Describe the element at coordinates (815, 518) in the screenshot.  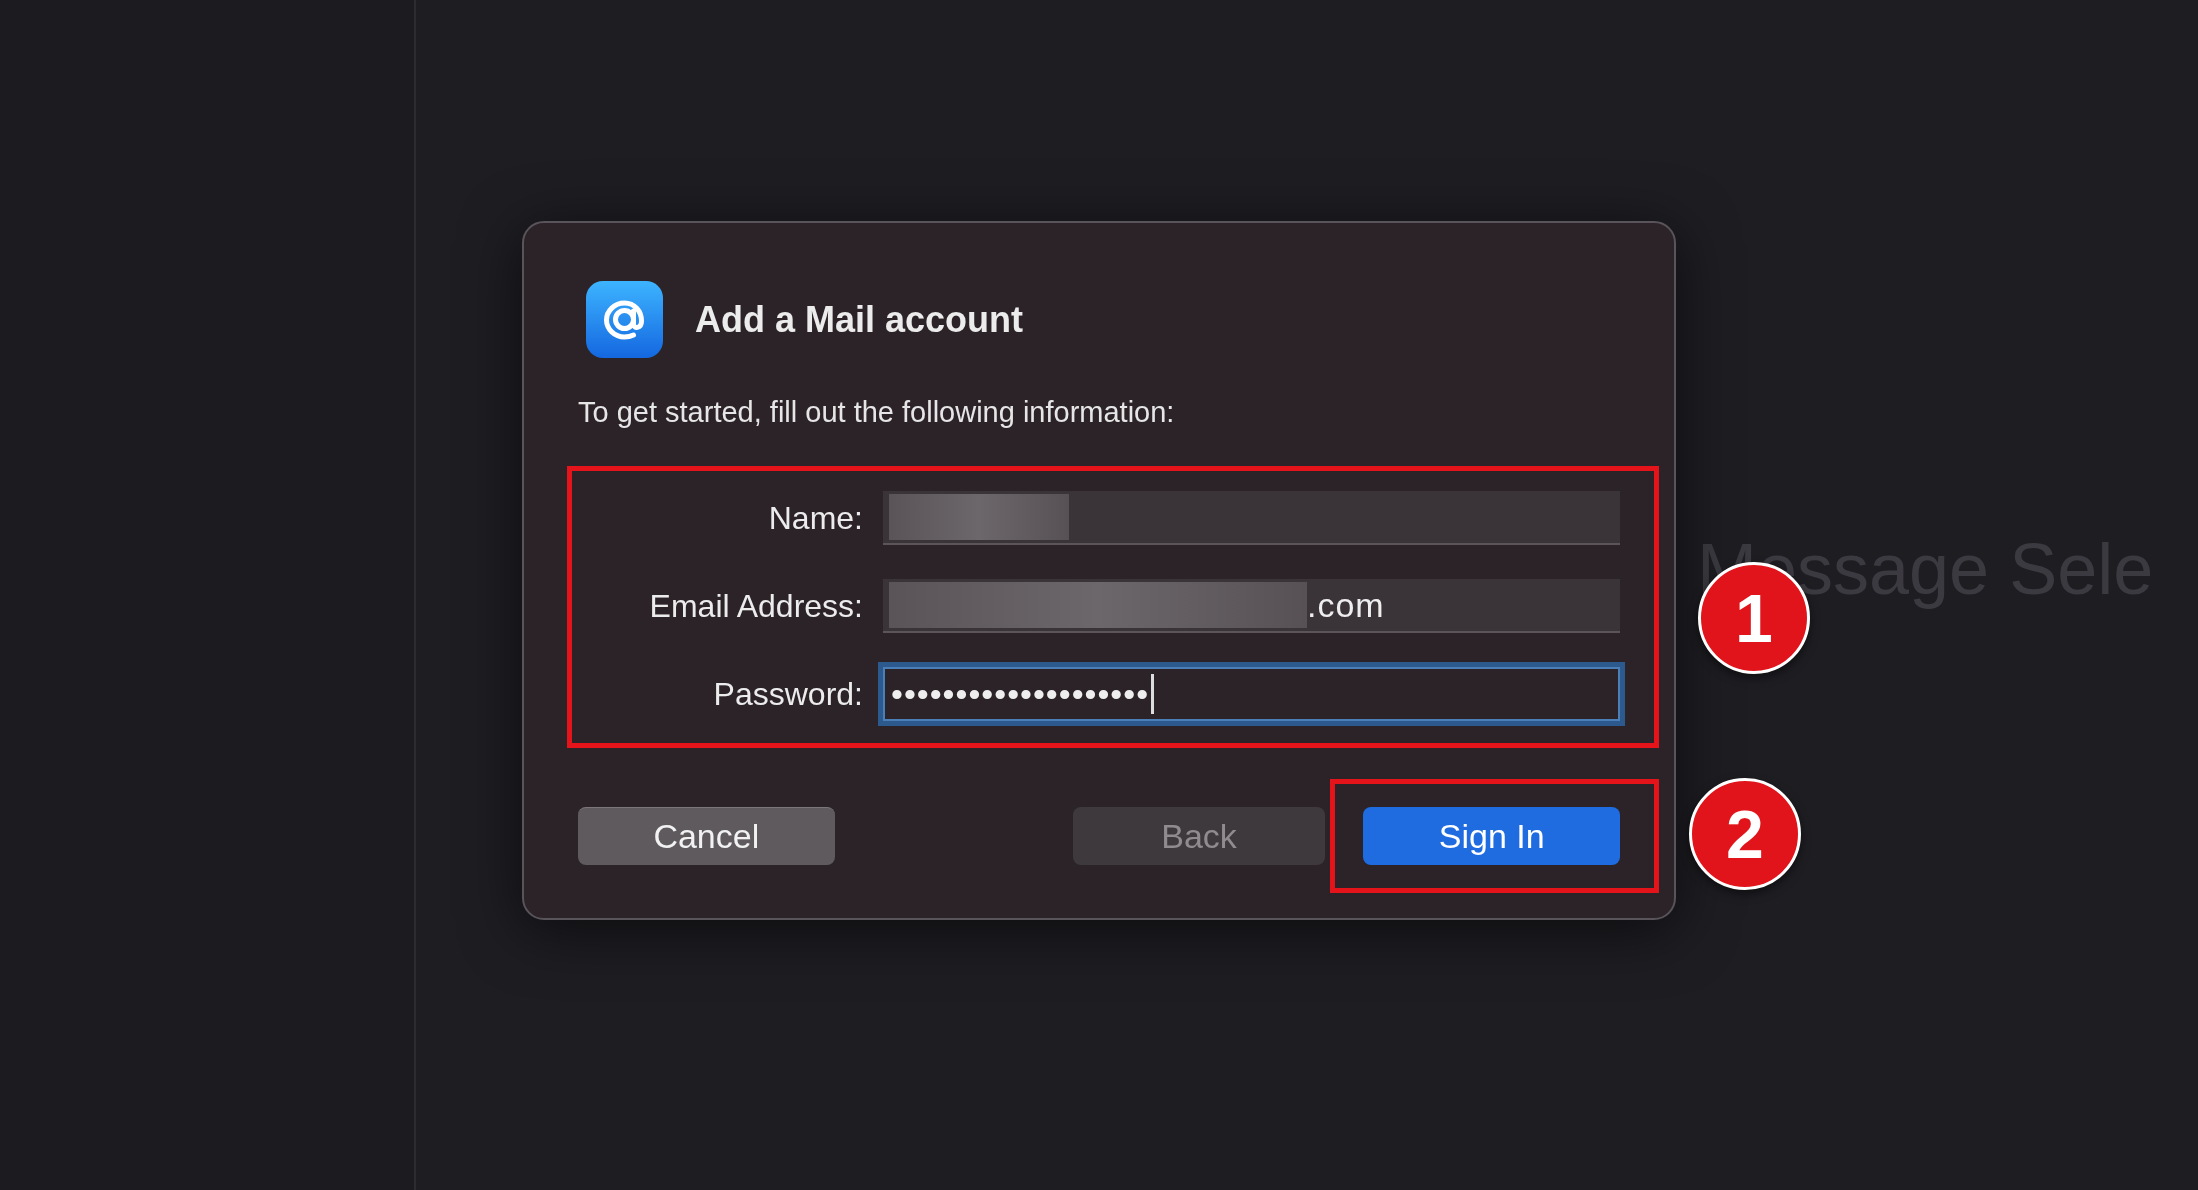
I see `field-label: Name:` at that location.